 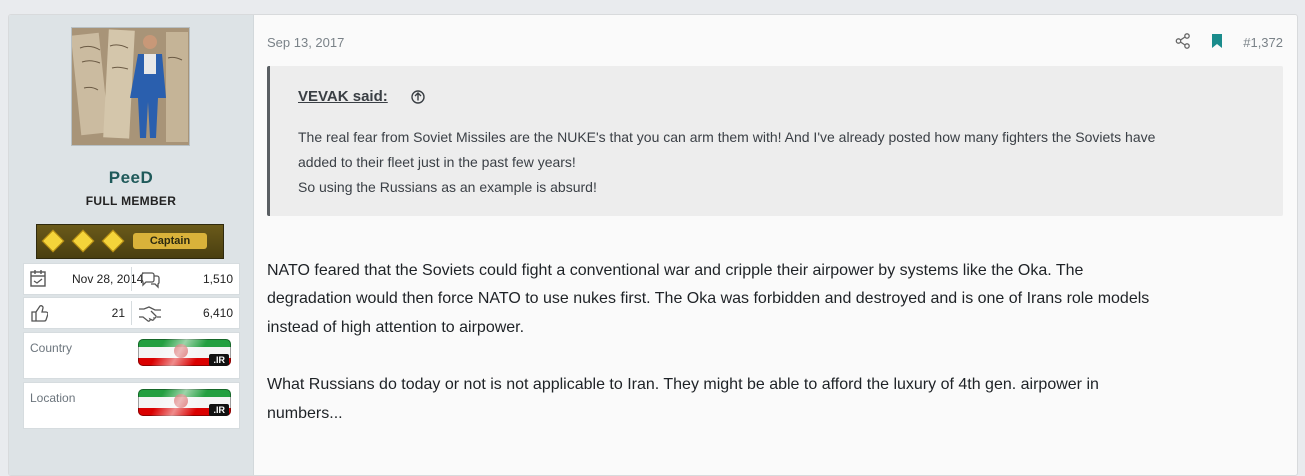 What do you see at coordinates (51, 348) in the screenshot?
I see `country-label: Country` at bounding box center [51, 348].